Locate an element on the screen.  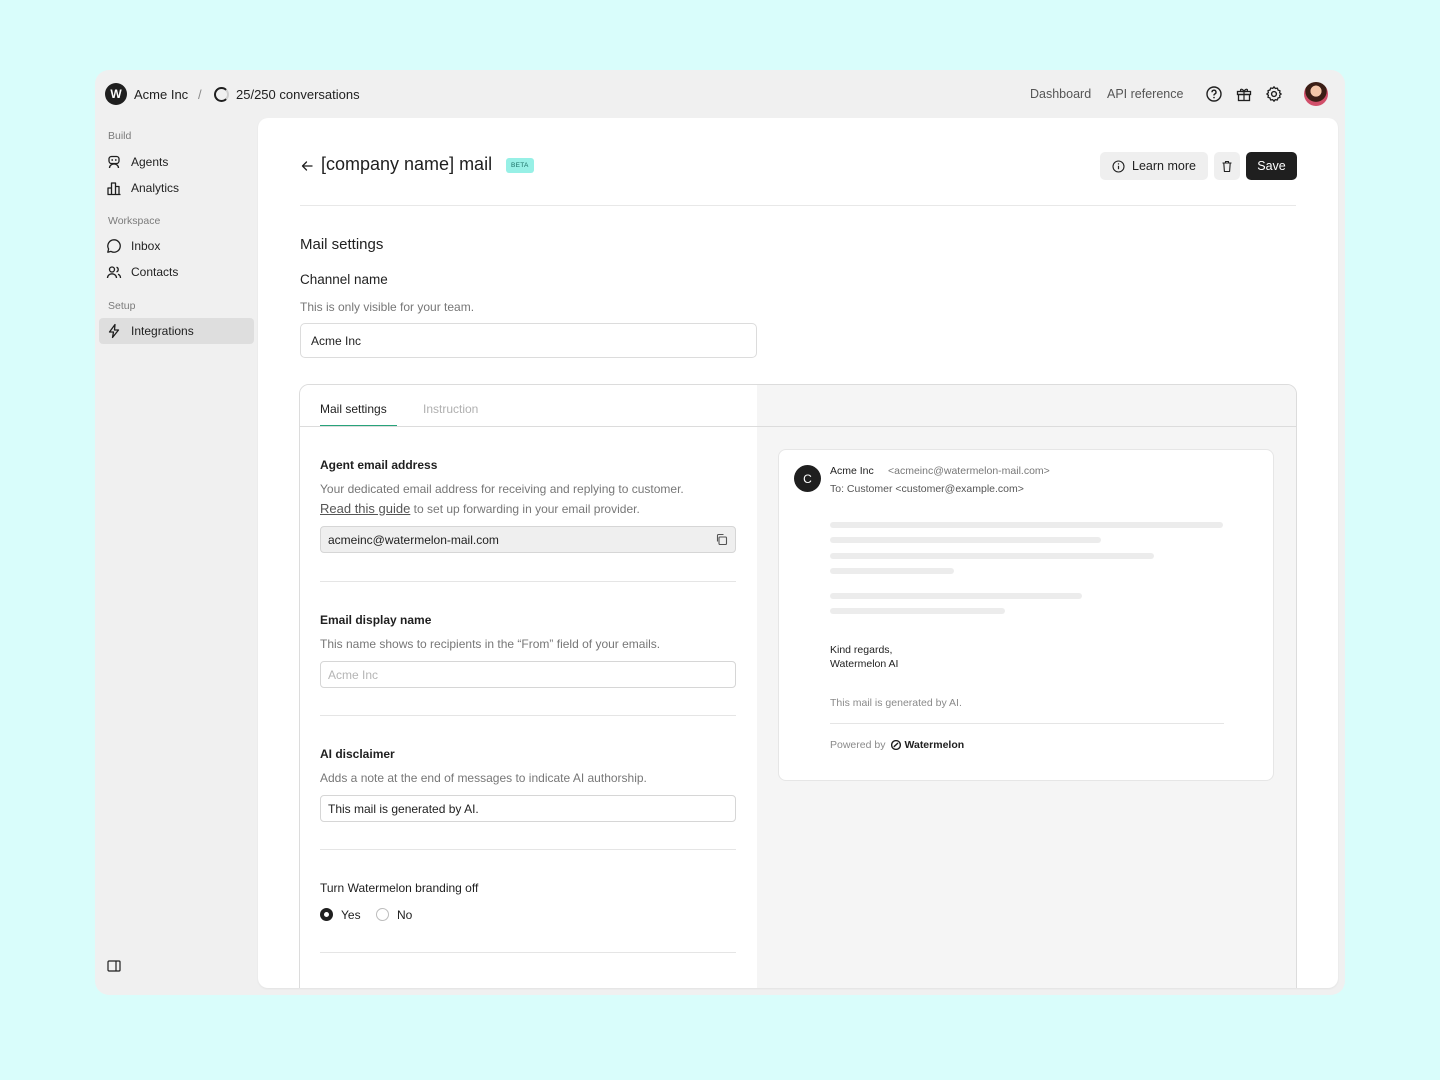
header-divider is located at coordinates (798, 205).